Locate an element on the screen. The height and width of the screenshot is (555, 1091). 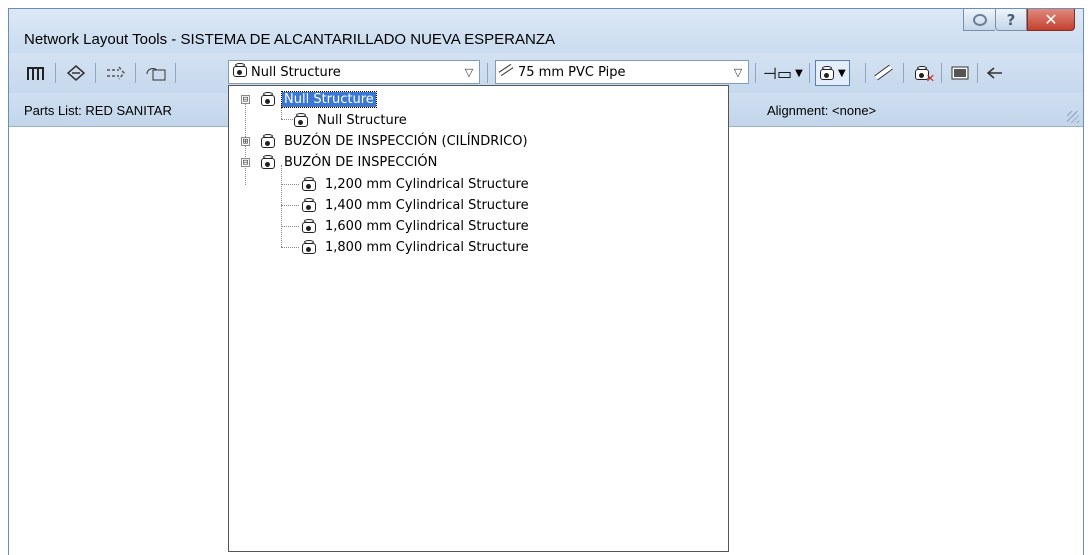
tree-node: ⊟ Null Structure is located at coordinates (309, 99).